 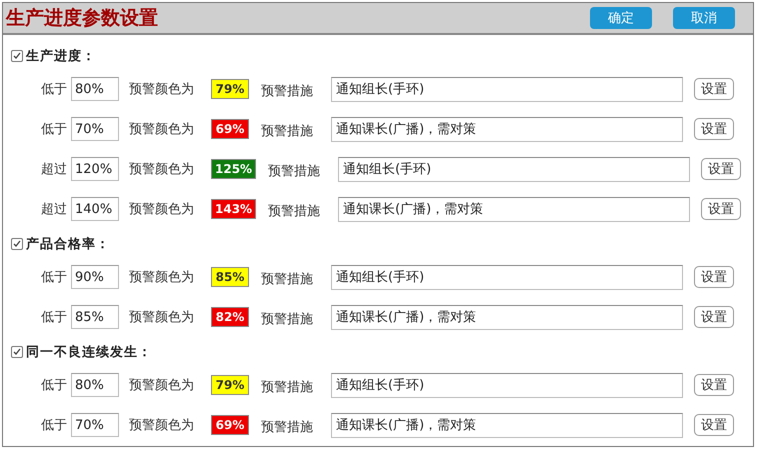 What do you see at coordinates (61, 56) in the screenshot?
I see `section-title: 生产进度：` at bounding box center [61, 56].